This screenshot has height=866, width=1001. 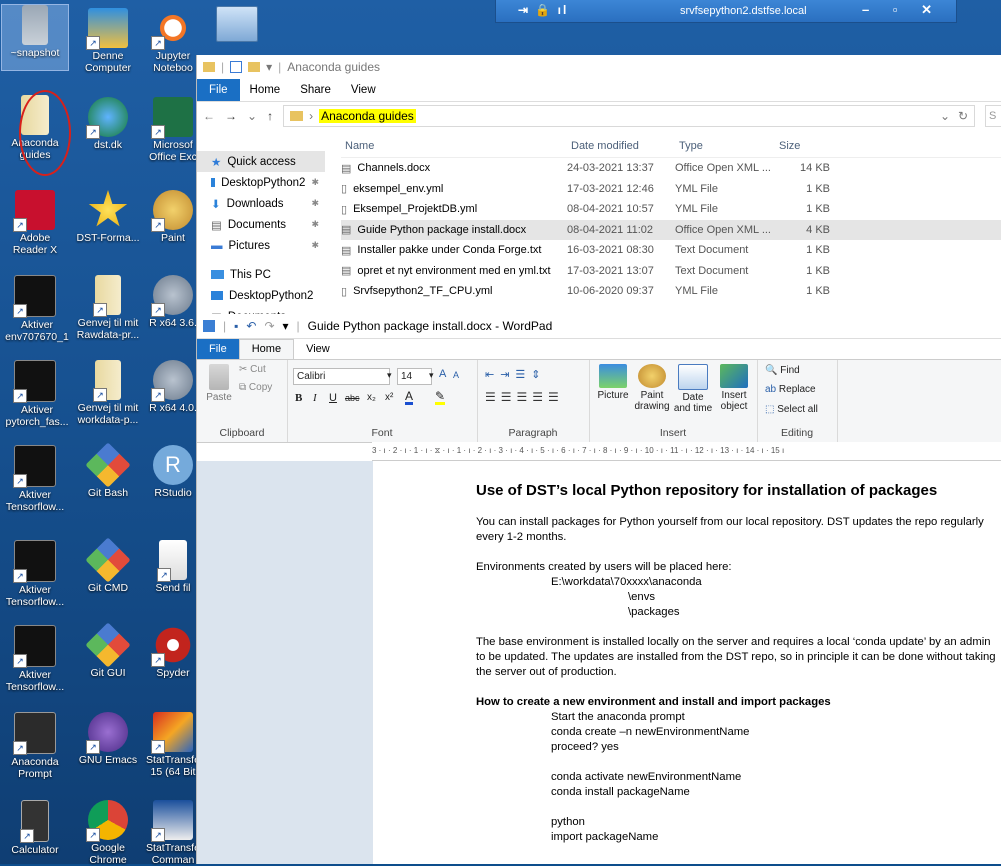 What do you see at coordinates (352, 398) in the screenshot?
I see `strikethrough-icon: abc` at bounding box center [352, 398].